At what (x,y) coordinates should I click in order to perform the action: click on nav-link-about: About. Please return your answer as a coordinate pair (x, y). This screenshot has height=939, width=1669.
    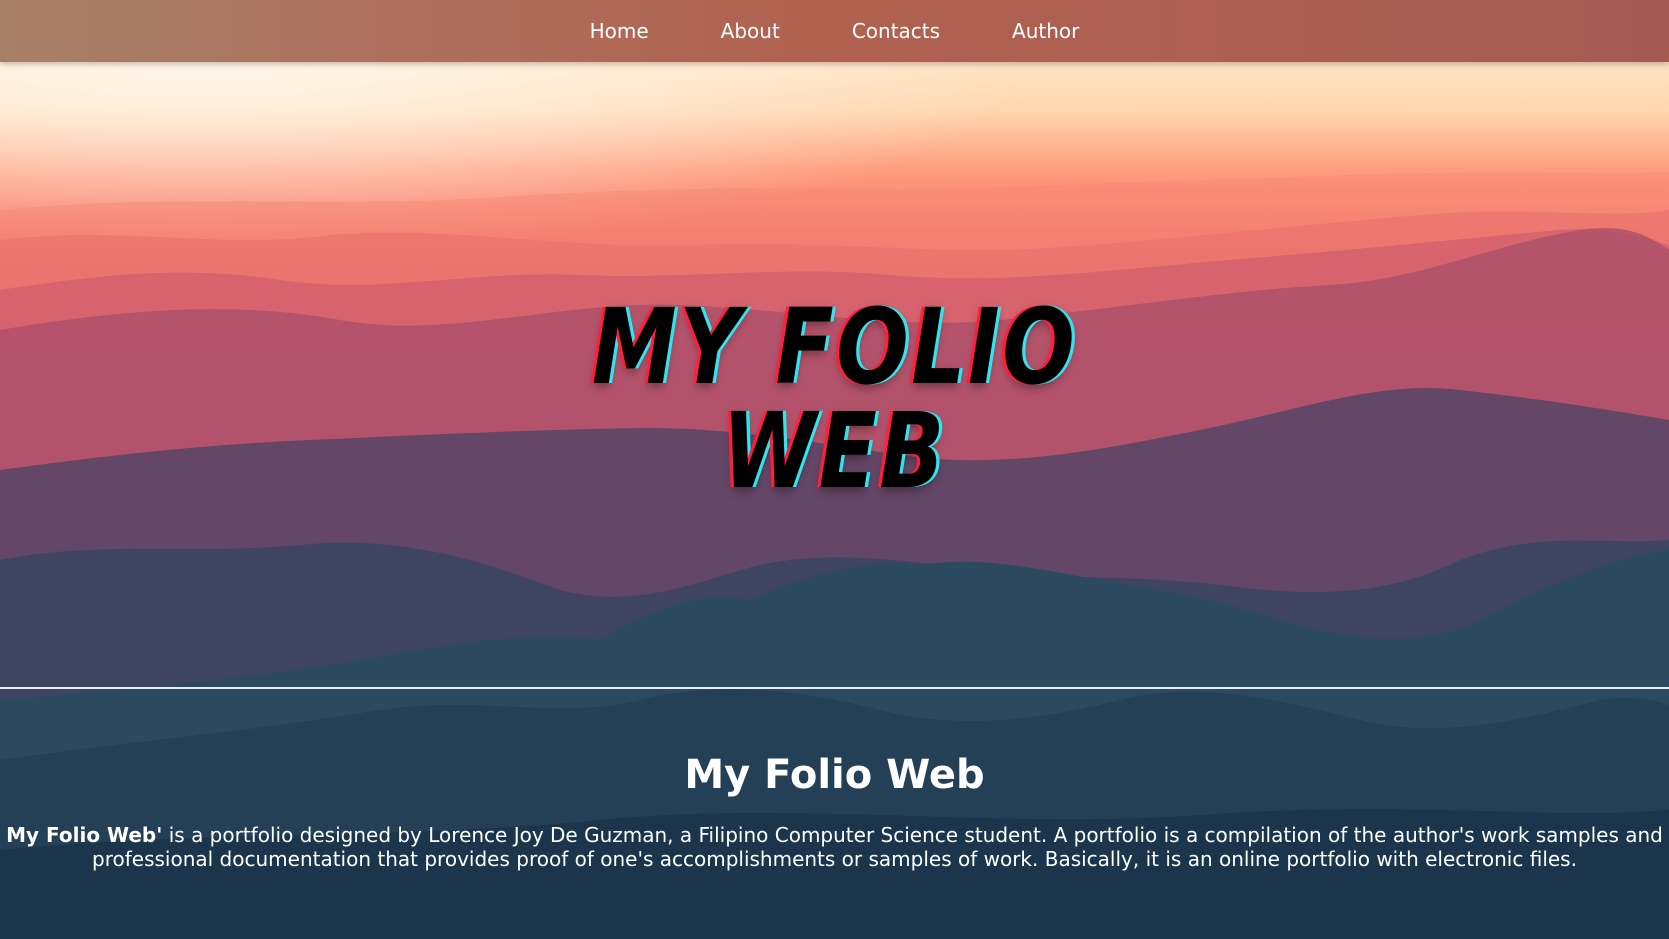
    Looking at the image, I should click on (750, 31).